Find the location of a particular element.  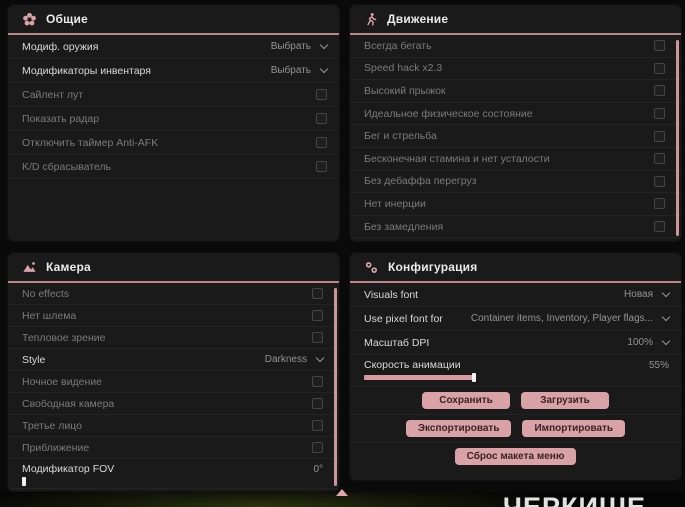

setting-label: Speed hack x2.3 is located at coordinates (403, 68).